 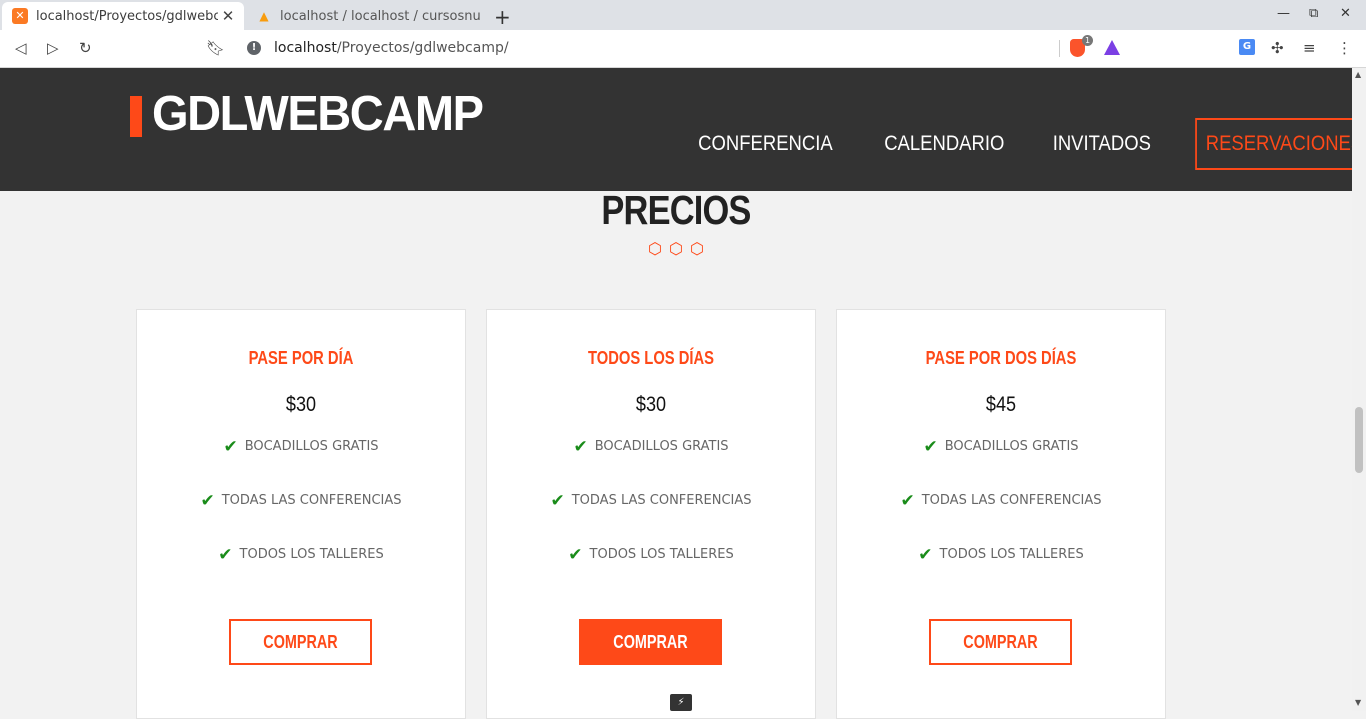 What do you see at coordinates (1102, 144) in the screenshot?
I see `nav-link-invitados: INVITADOS` at bounding box center [1102, 144].